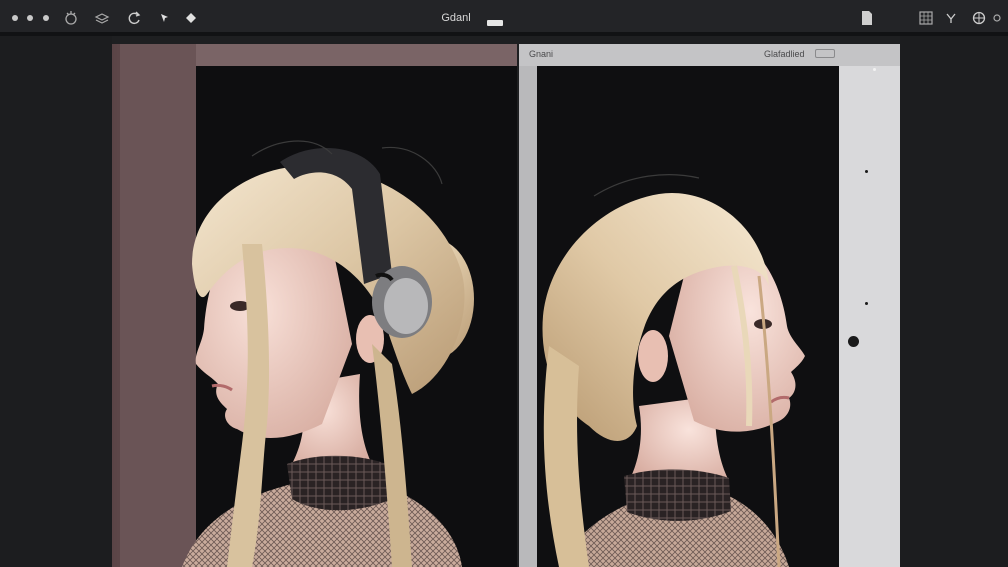  What do you see at coordinates (867, 18) in the screenshot?
I see `document-icon` at bounding box center [867, 18].